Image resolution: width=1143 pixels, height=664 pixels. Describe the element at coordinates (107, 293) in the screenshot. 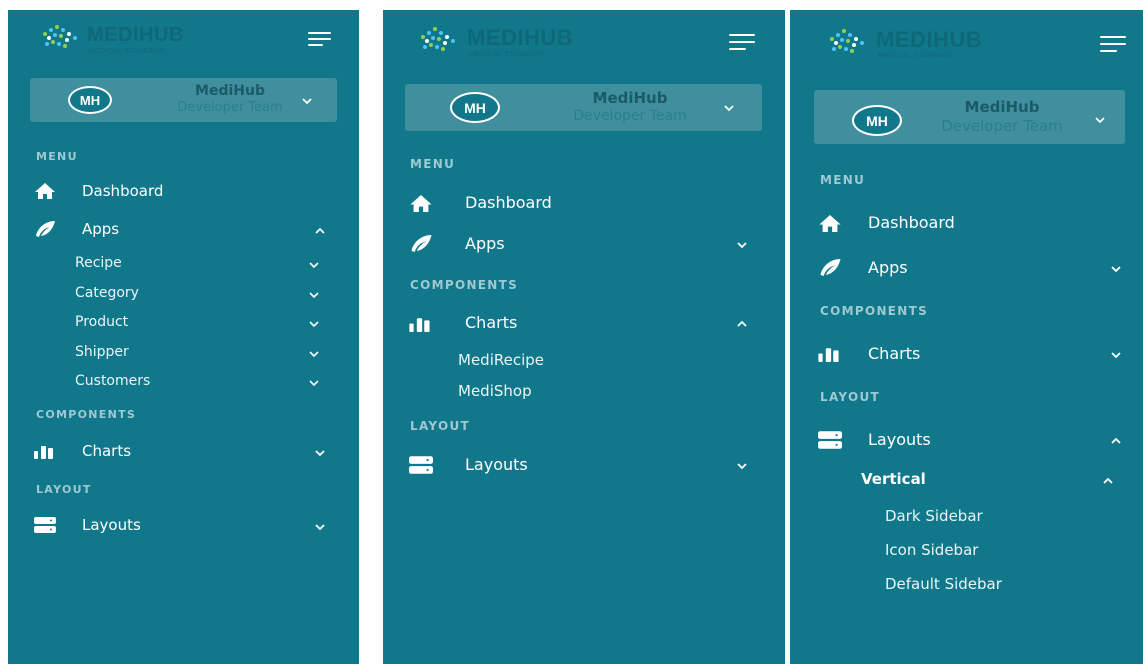

I see `nav-apps-category: Category` at that location.